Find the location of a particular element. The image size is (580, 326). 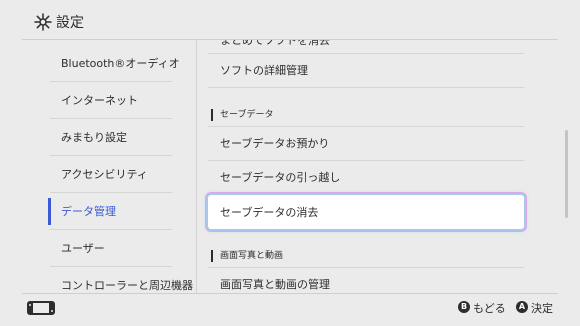

back-label: もどる is located at coordinates (489, 308).